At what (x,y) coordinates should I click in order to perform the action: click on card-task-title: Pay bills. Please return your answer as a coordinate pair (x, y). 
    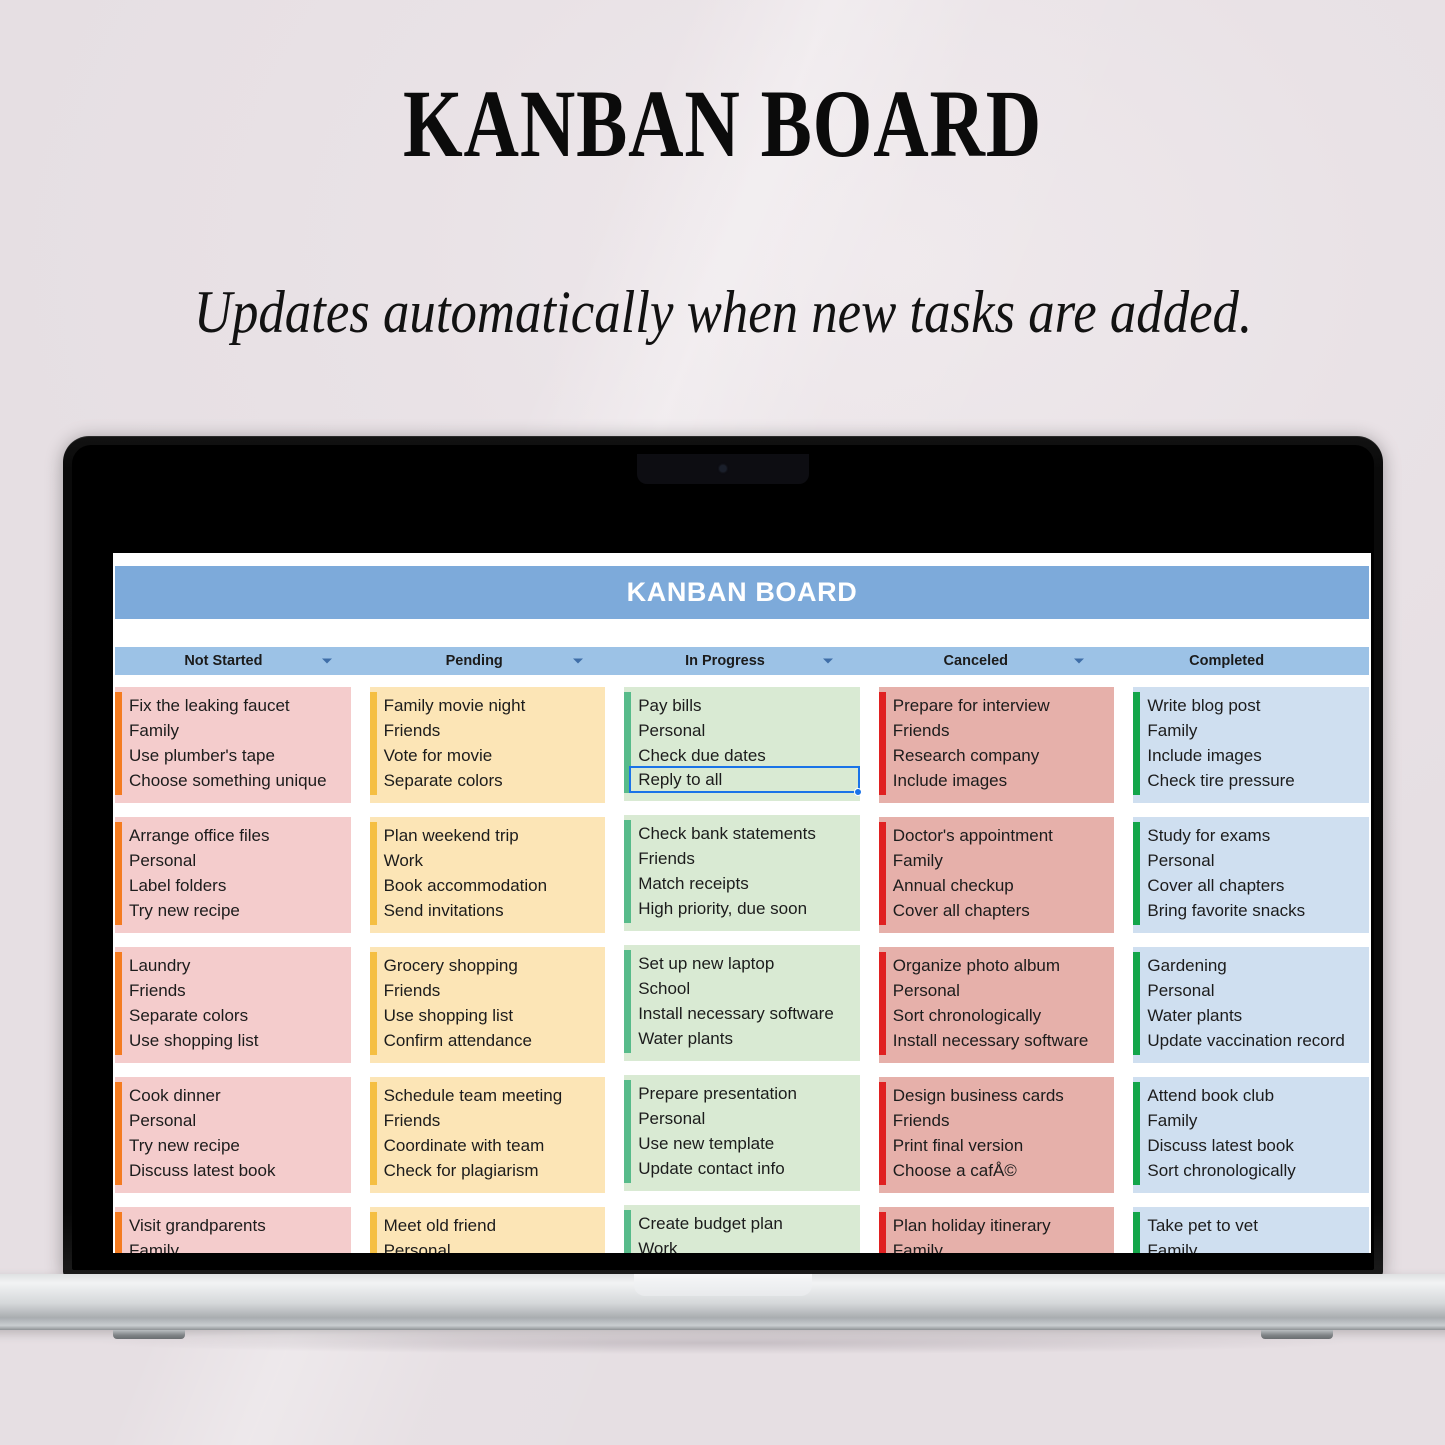
    Looking at the image, I should click on (670, 705).